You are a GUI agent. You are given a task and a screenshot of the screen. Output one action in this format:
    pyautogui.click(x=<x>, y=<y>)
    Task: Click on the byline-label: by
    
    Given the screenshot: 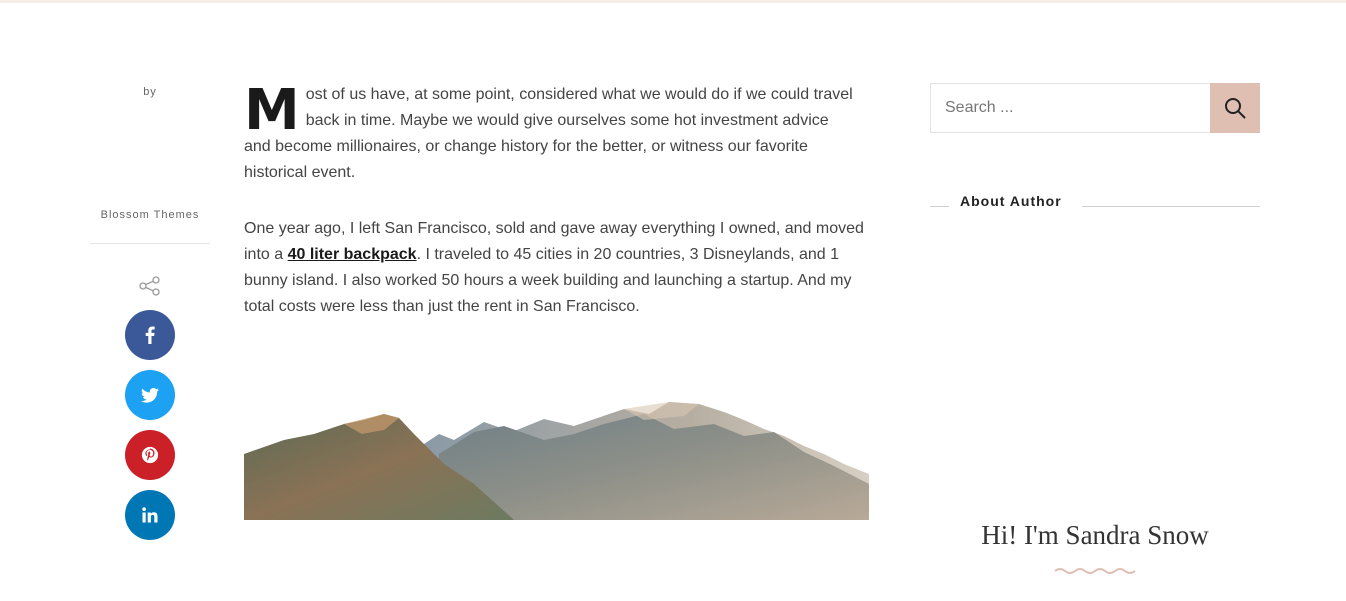 What is the action you would take?
    pyautogui.click(x=150, y=92)
    